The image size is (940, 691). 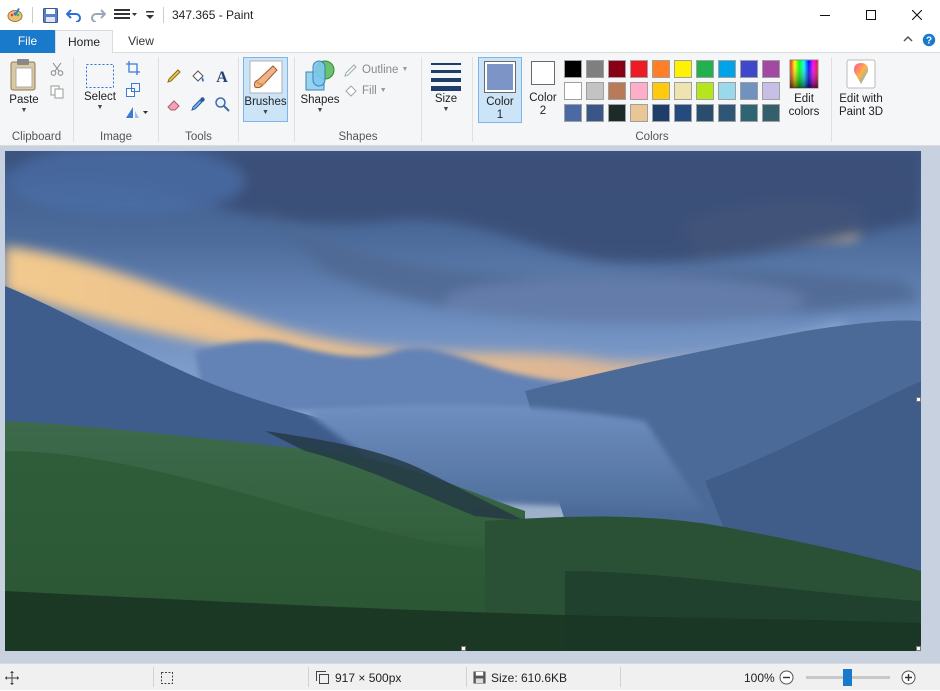 I want to click on redo-icon, so click(x=98, y=15).